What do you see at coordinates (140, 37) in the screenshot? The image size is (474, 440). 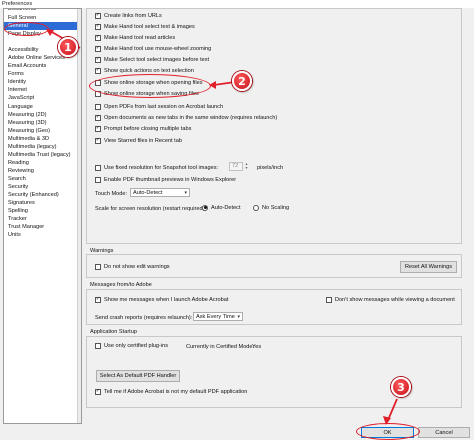 I see `basic-option-label: Make Hand tool read articles` at bounding box center [140, 37].